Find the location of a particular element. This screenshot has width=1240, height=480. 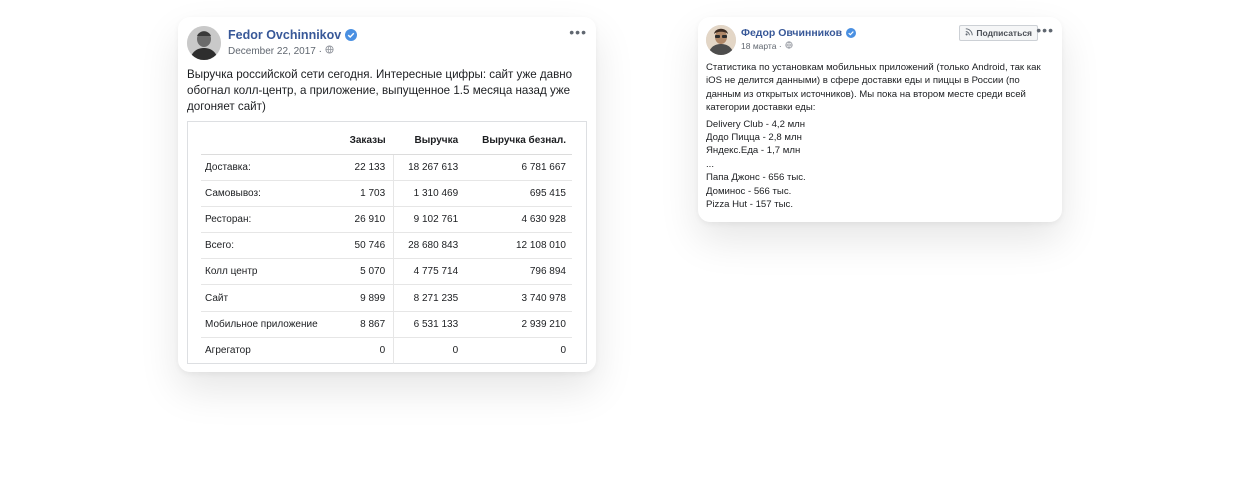

cell-revenue: 28 680 843 is located at coordinates (428, 246).